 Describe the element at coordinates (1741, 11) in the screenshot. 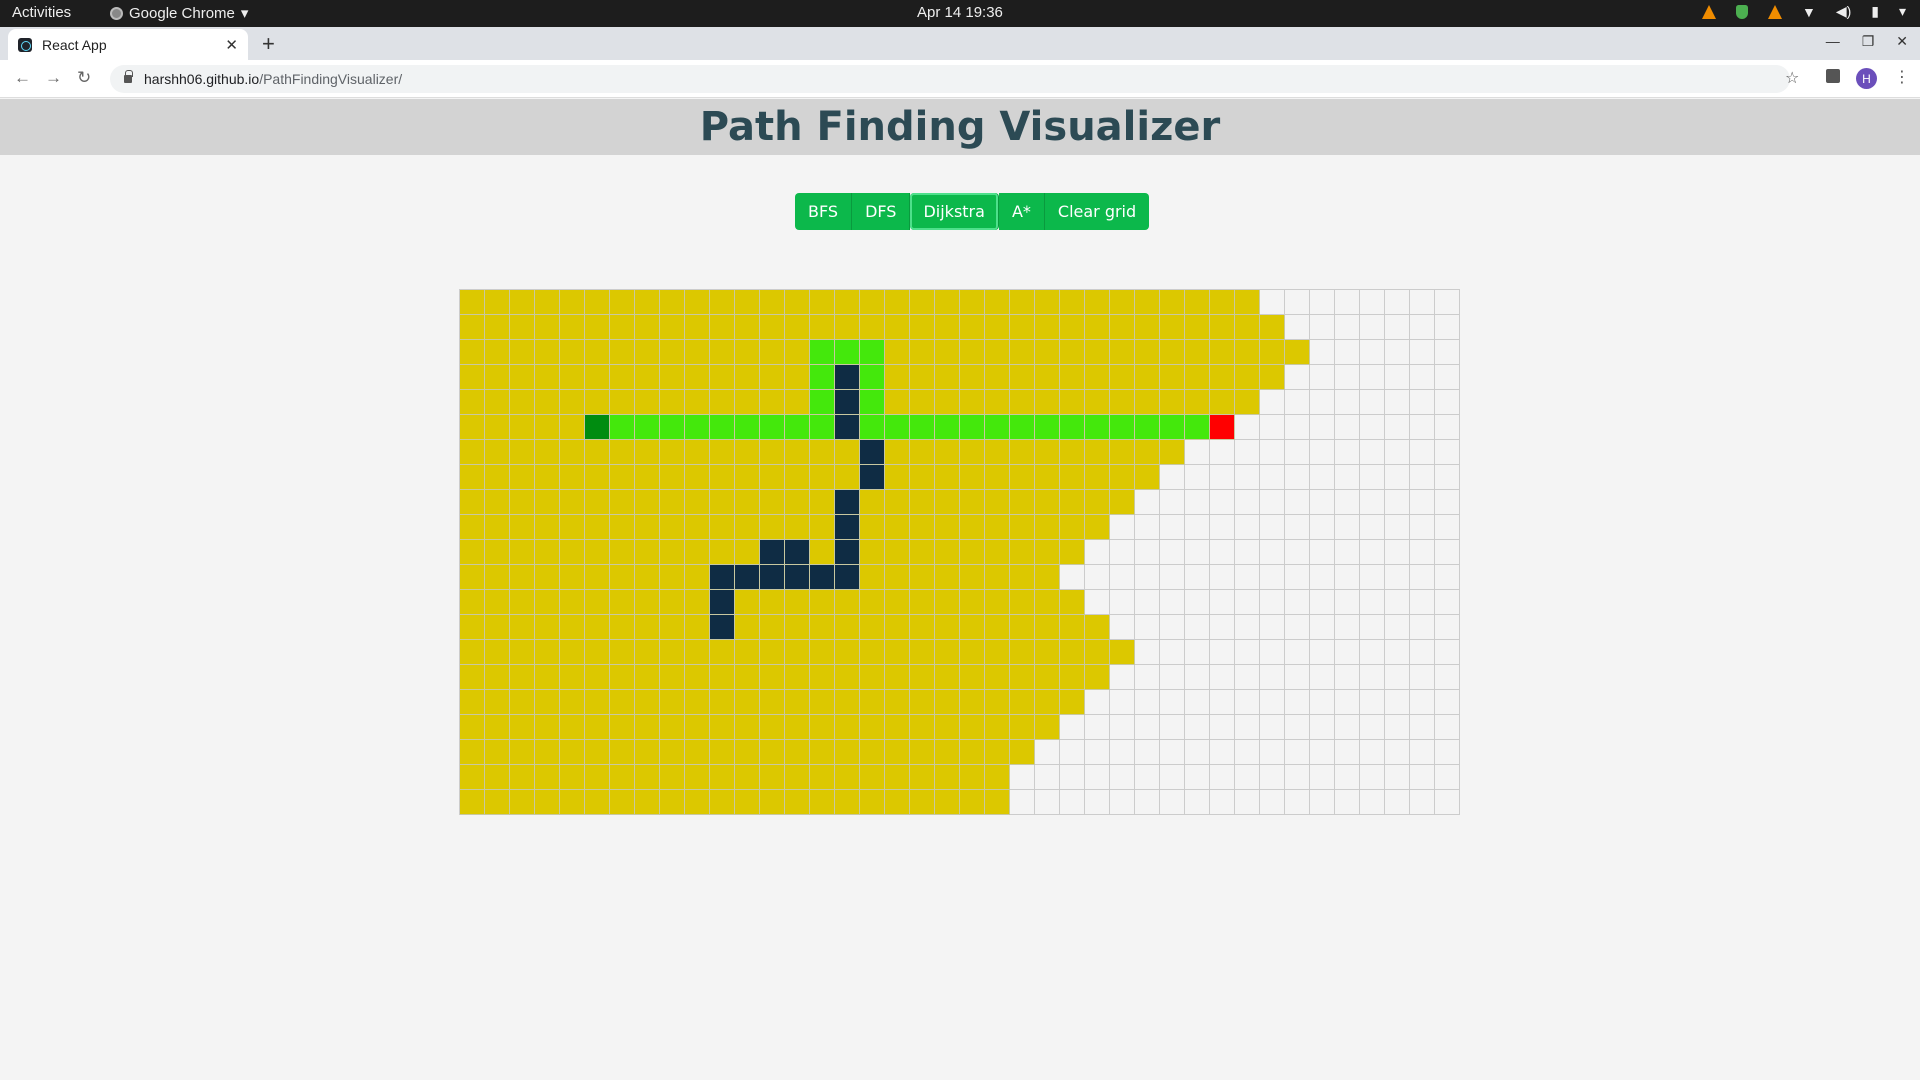

I see `shield-icon` at that location.